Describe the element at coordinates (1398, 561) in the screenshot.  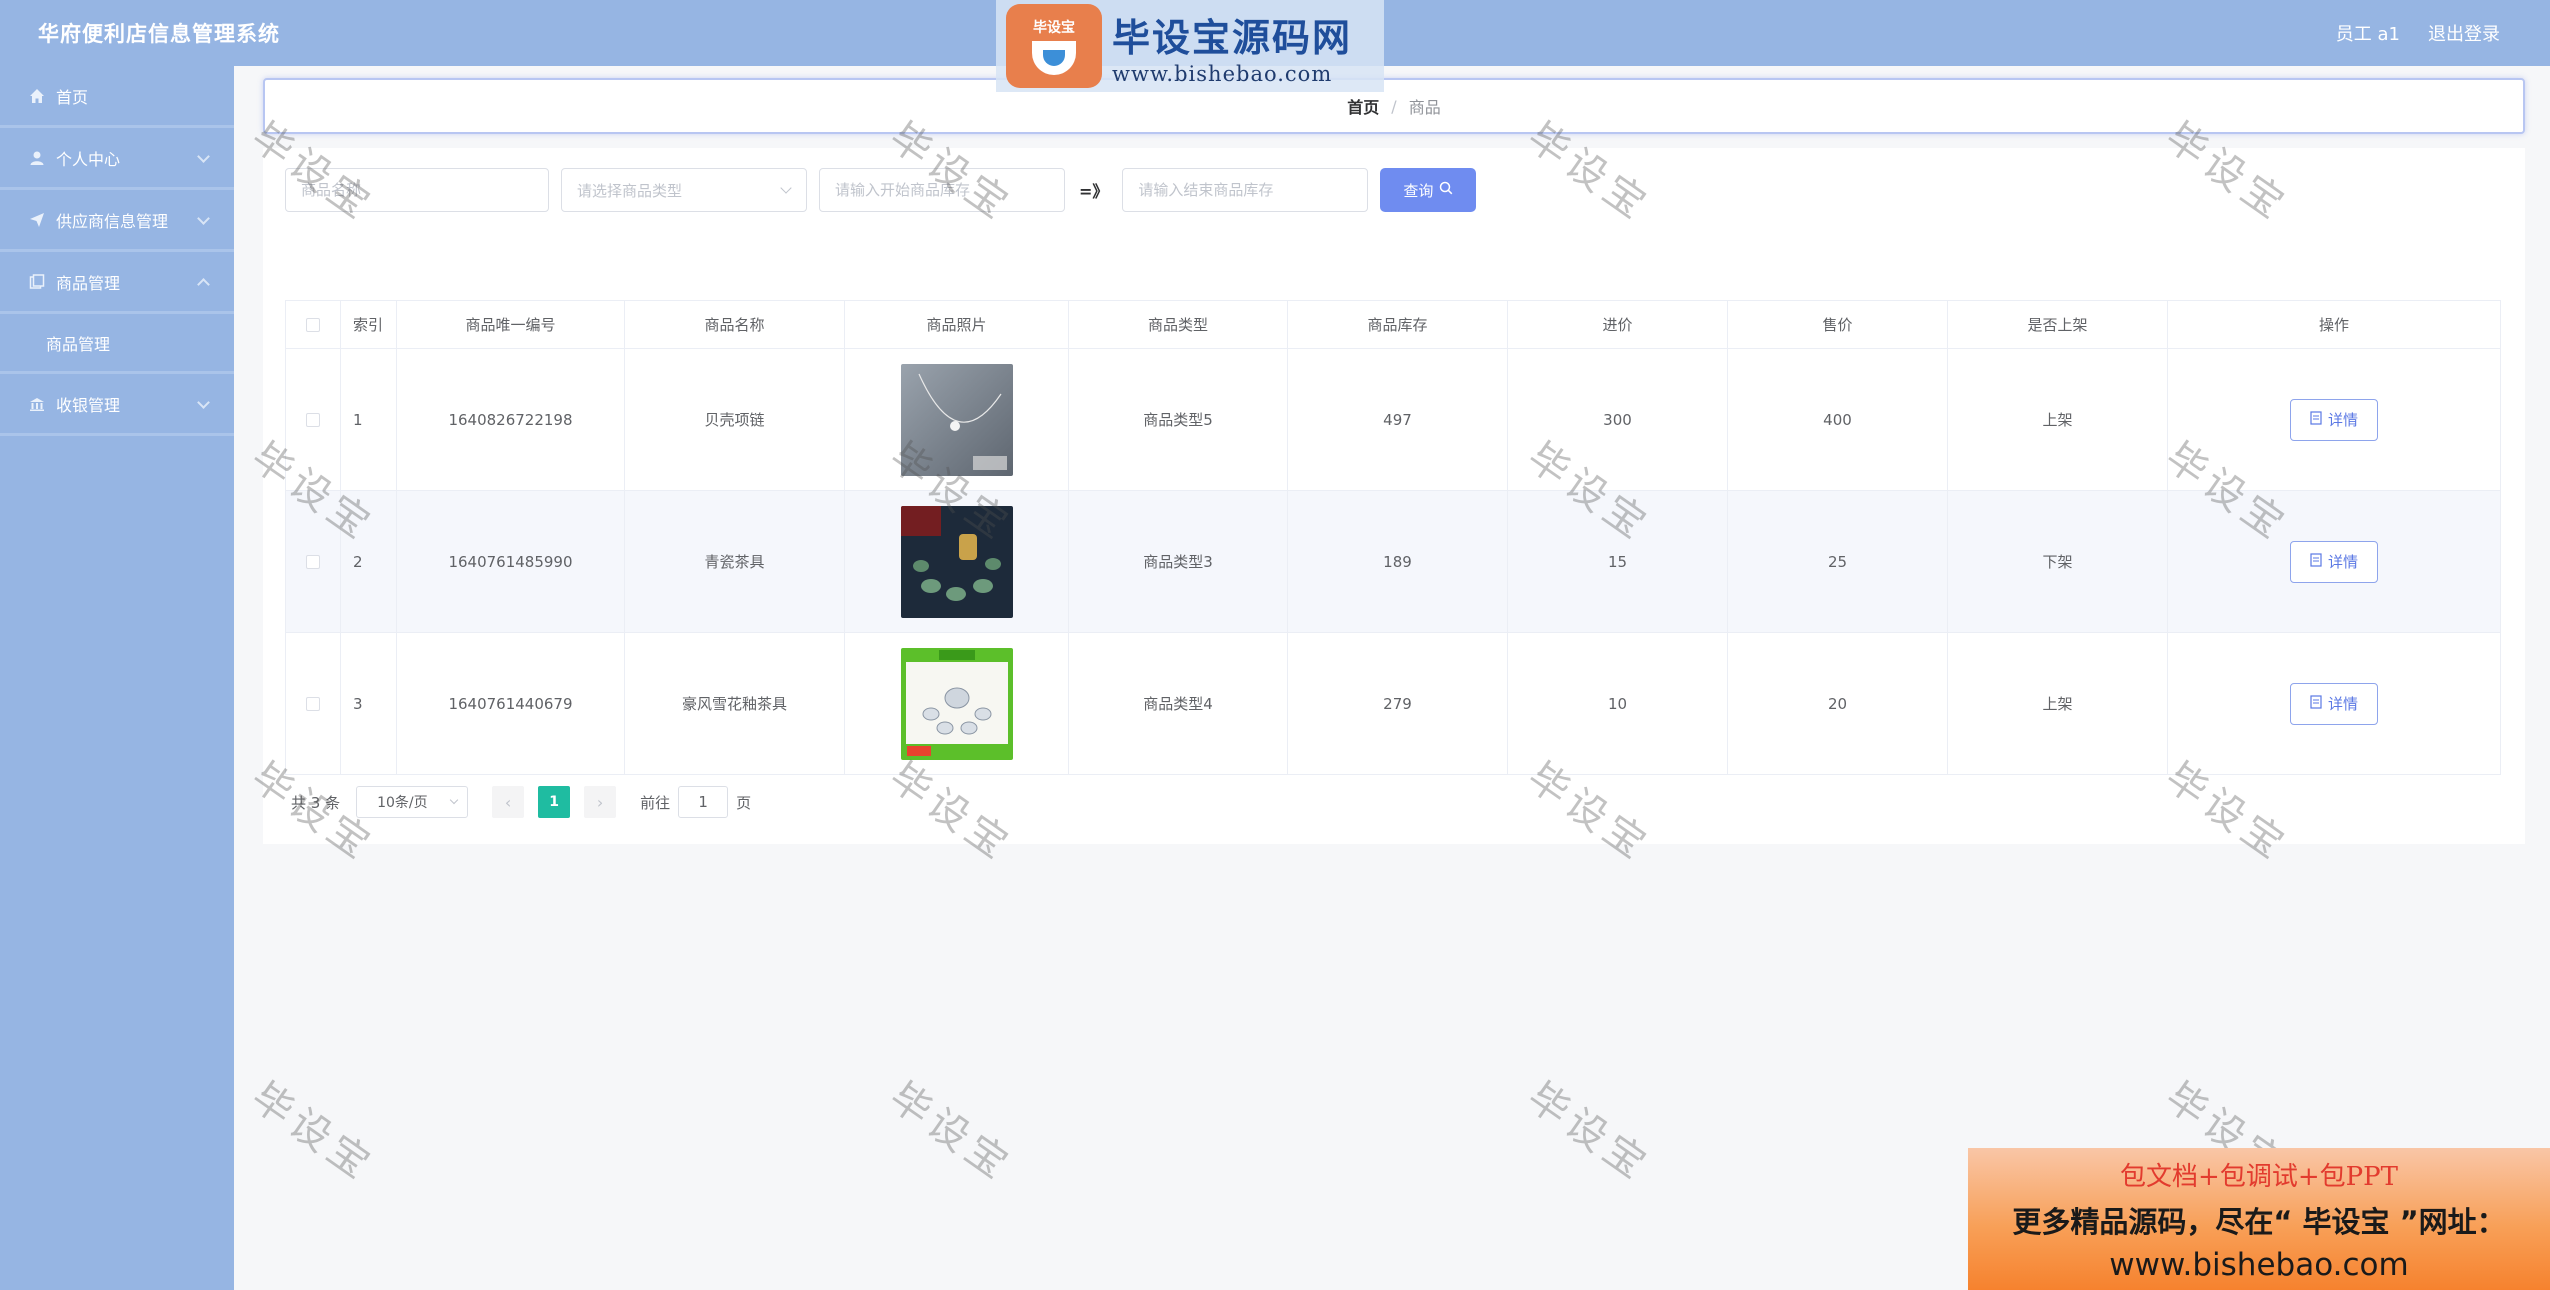
I see `cell-stock: 189` at that location.